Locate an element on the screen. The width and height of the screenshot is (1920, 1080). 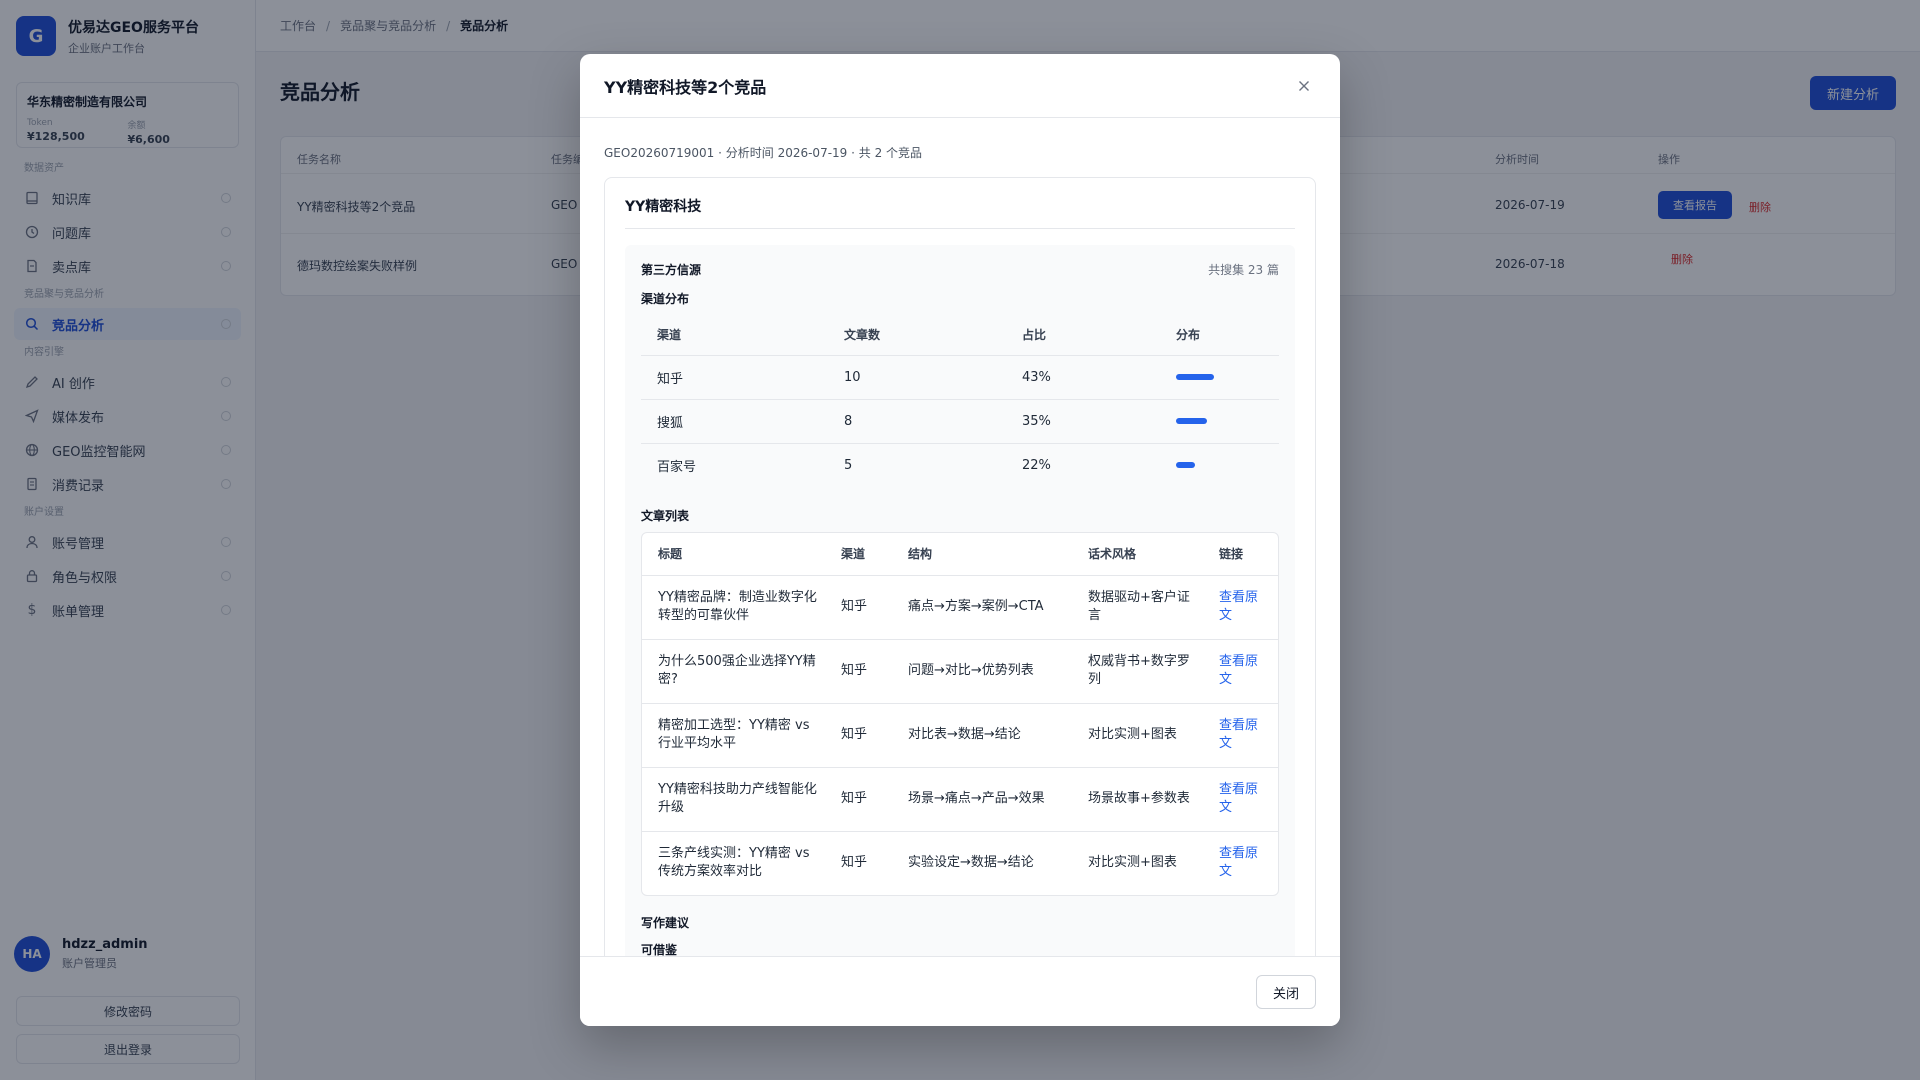
article-style: 权威背书+数字罗列 is located at coordinates (1137, 671).